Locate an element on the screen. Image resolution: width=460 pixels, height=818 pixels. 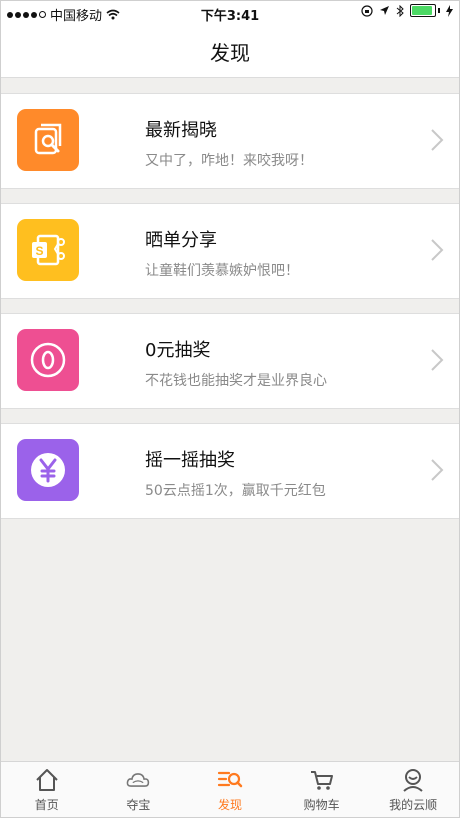
item-title: 晒单分享 is located at coordinates (181, 240).